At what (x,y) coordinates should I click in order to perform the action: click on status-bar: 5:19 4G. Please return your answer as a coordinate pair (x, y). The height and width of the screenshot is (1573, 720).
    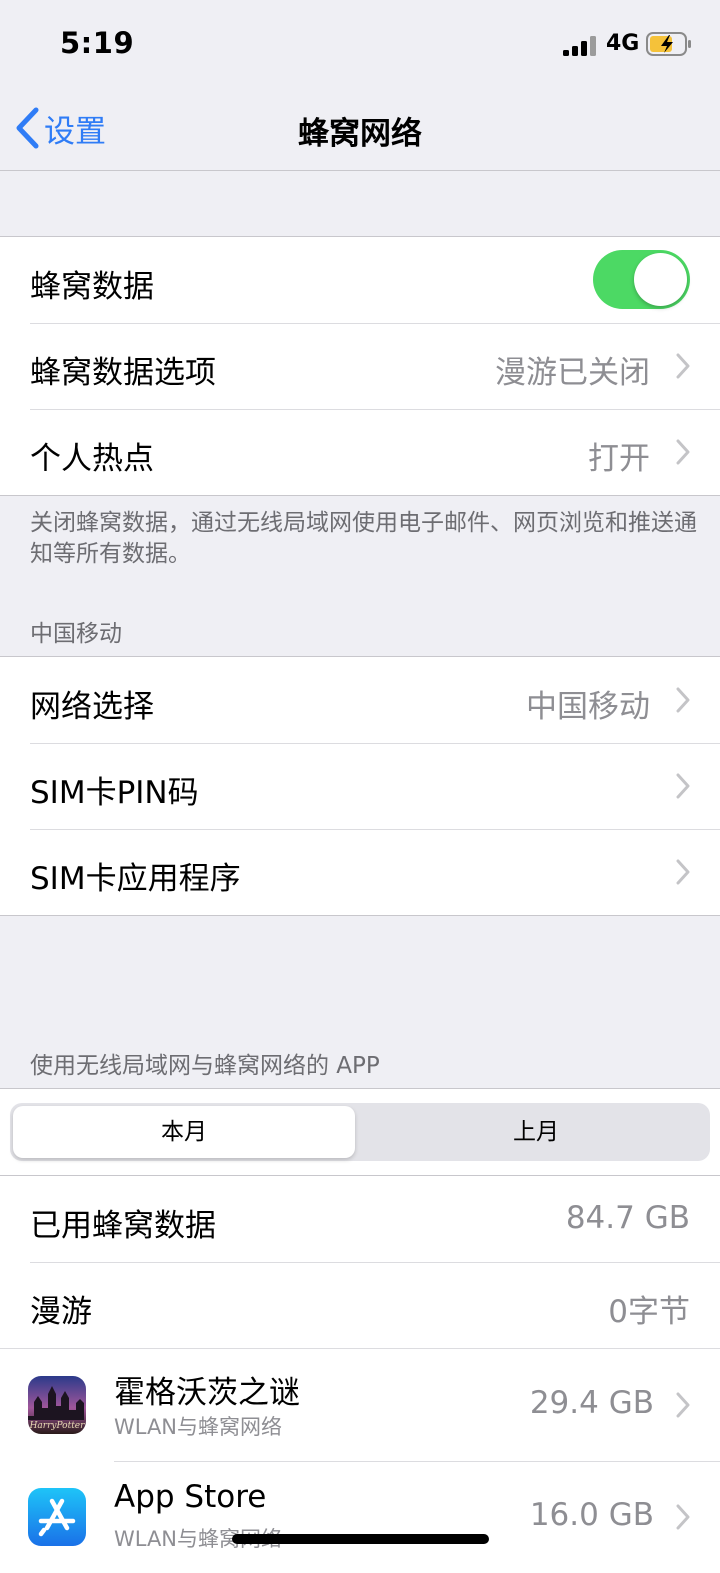
    Looking at the image, I should click on (360, 45).